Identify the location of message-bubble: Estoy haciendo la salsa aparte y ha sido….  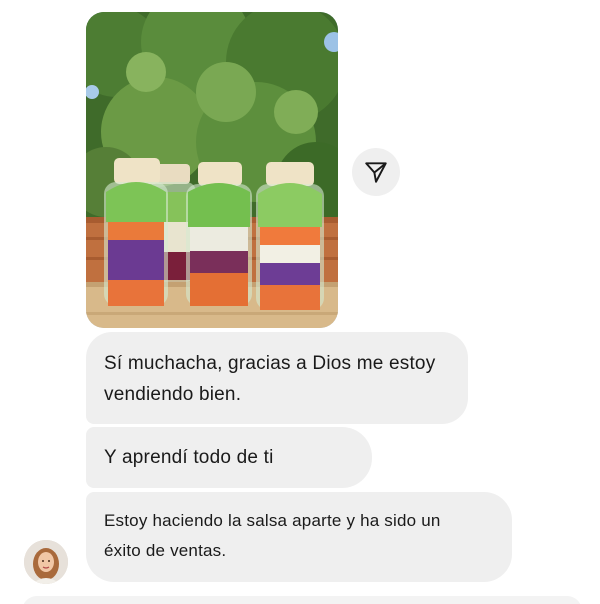
(299, 537).